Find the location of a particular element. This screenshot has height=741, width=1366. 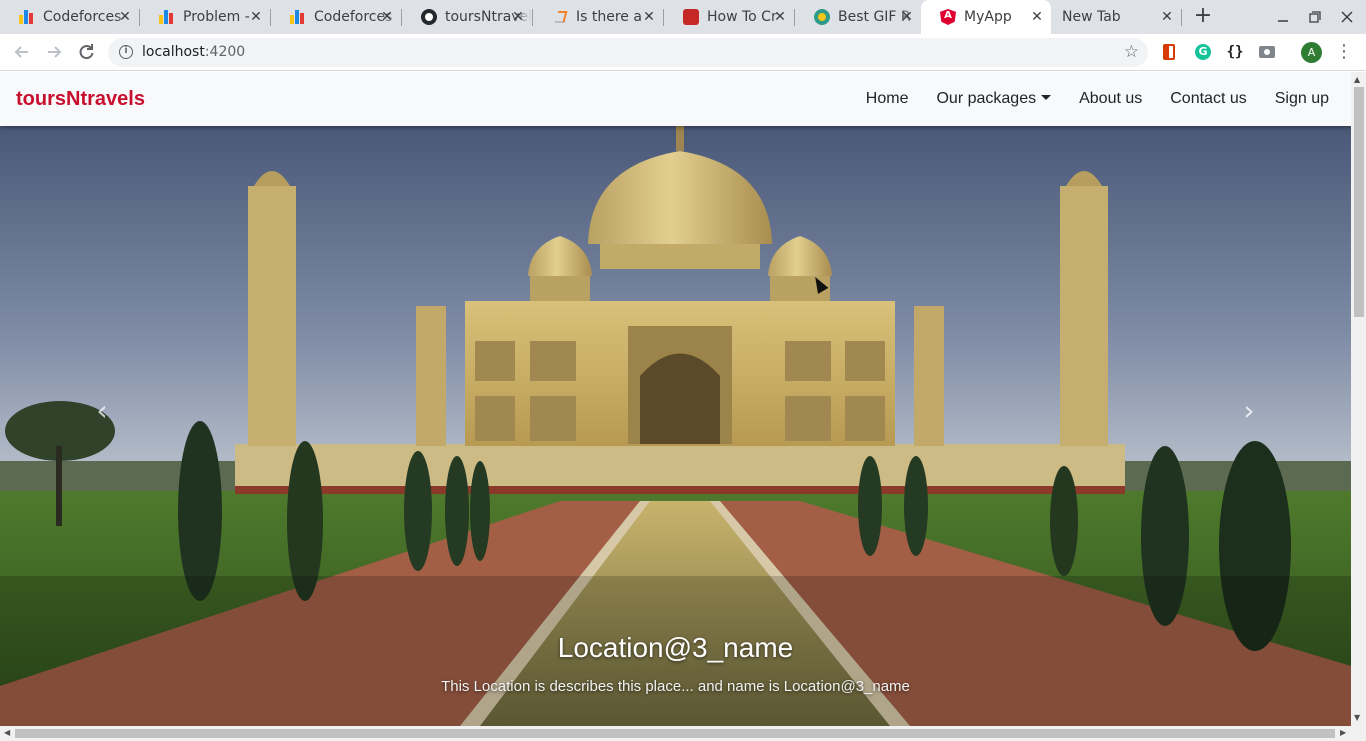

browser-tab: New Tab ✕ is located at coordinates (1116, 17).